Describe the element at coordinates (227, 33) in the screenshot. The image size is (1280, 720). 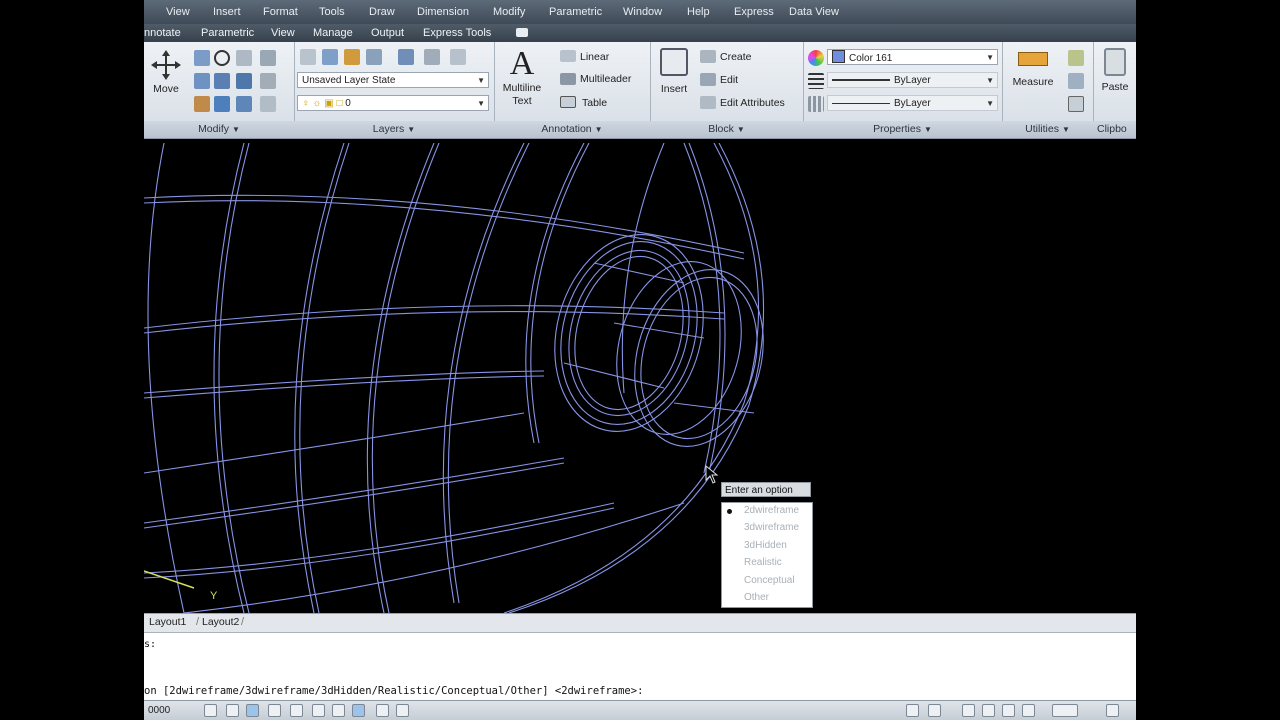
I see `tab-parametric: Parametric` at that location.